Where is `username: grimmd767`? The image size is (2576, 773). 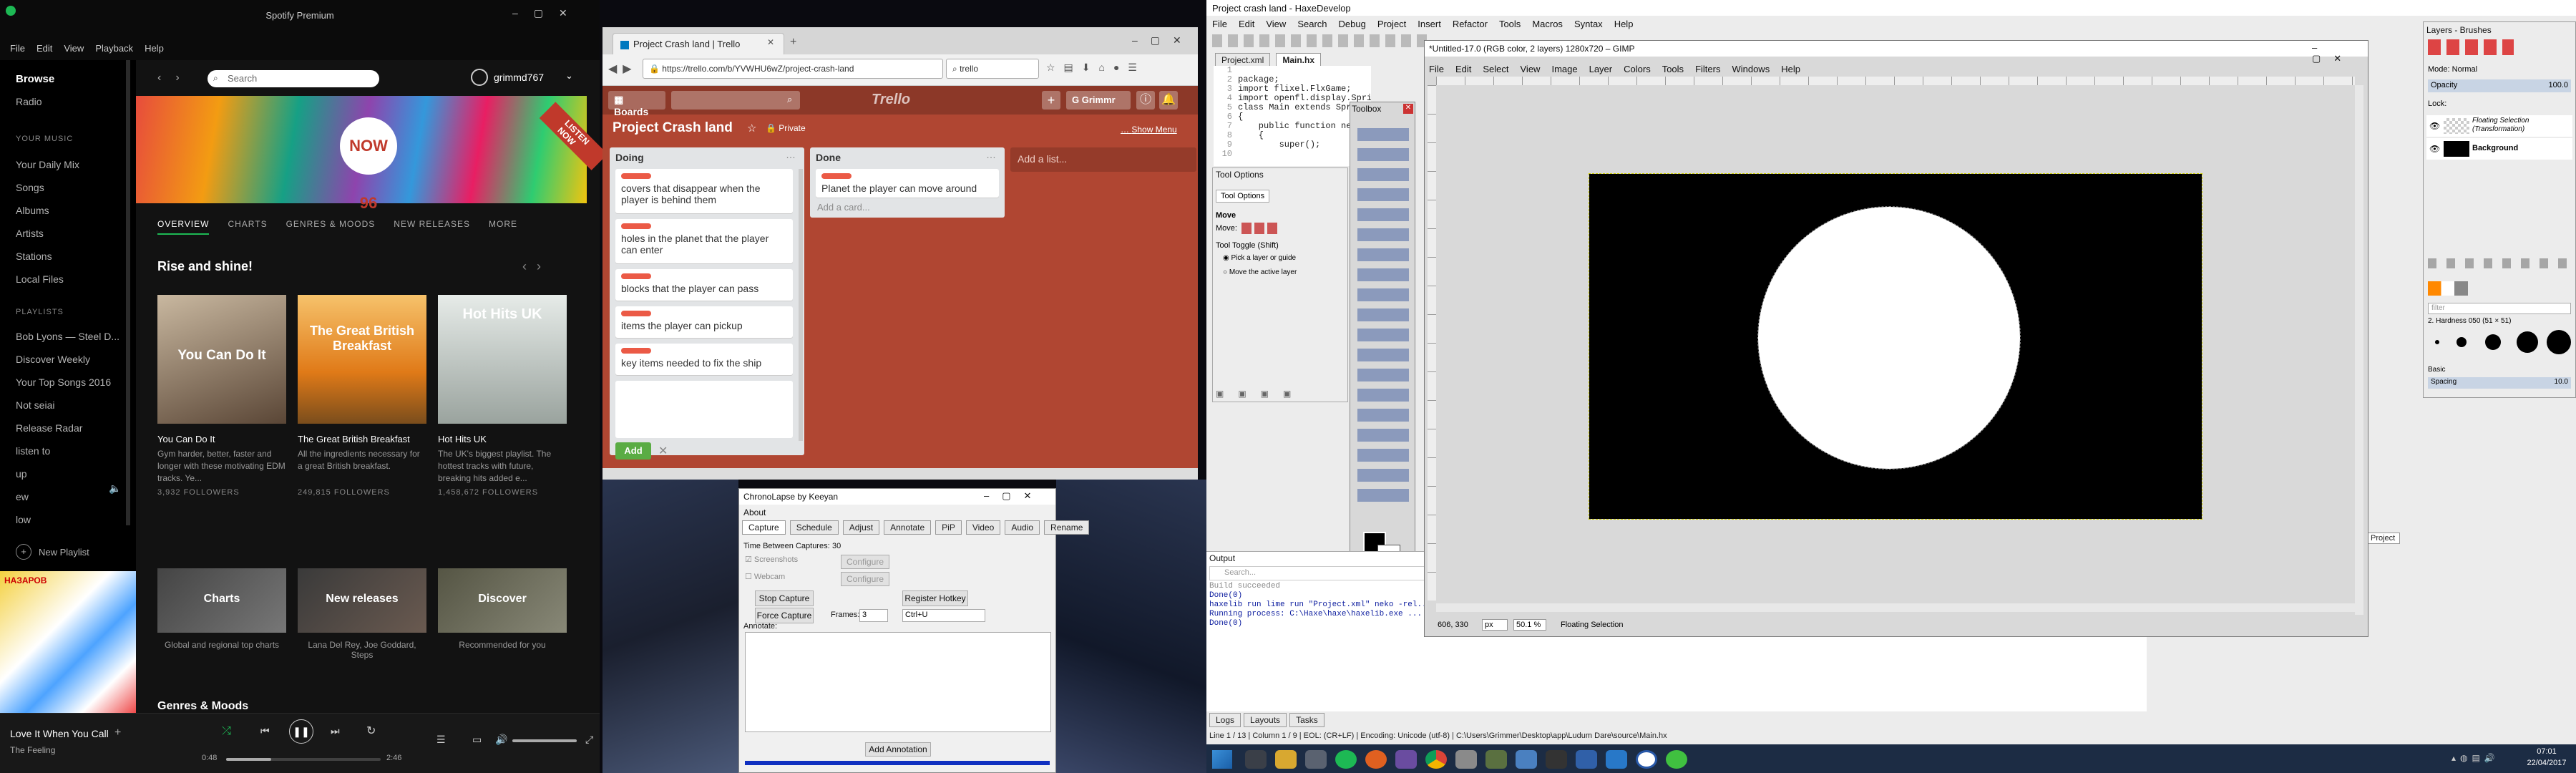
username: grimmd767 is located at coordinates (519, 77).